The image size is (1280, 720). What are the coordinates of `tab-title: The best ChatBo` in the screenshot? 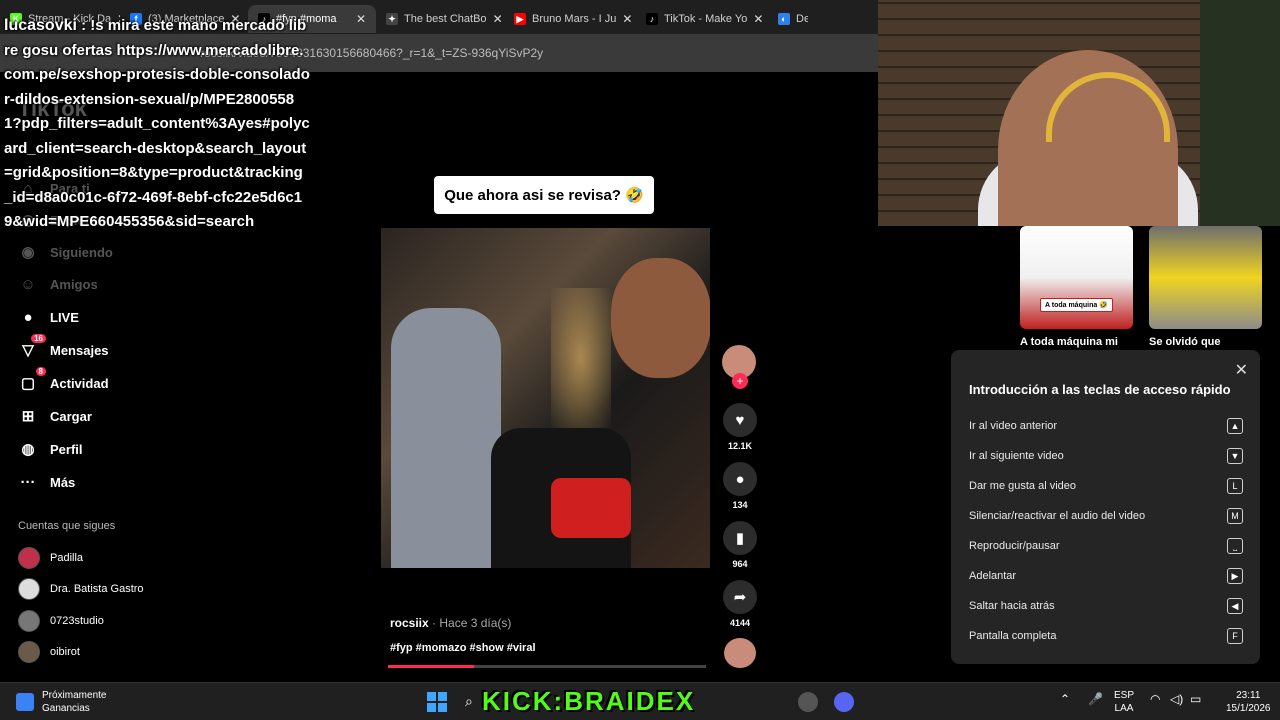 It's located at (445, 19).